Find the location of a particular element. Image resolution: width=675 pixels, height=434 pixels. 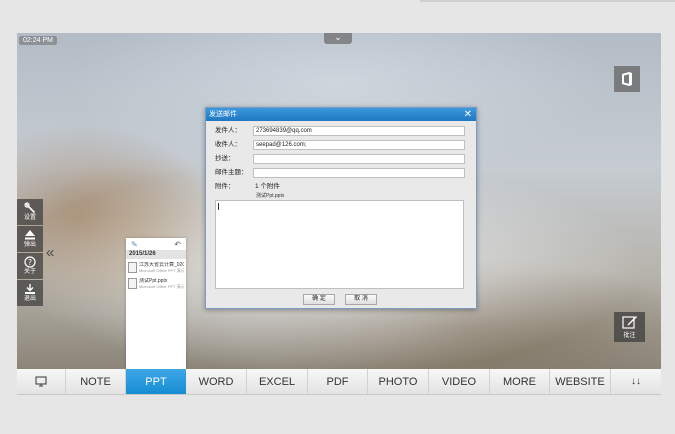

double-chevron-down-icon: ↓↓ is located at coordinates (636, 381).